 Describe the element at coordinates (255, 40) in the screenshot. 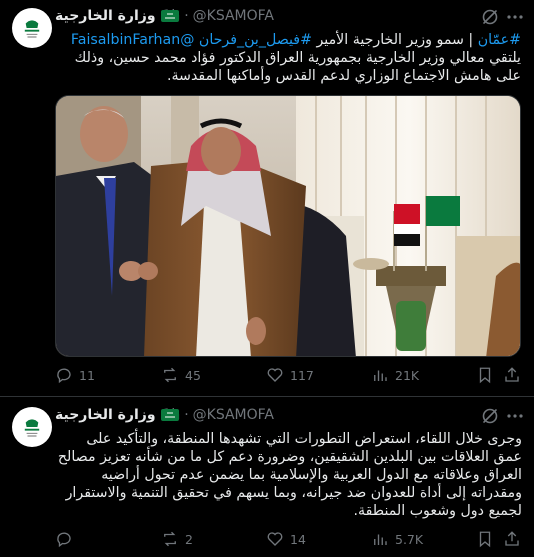

I see `hashtag-link: #فيصل_بن_فرحان` at that location.